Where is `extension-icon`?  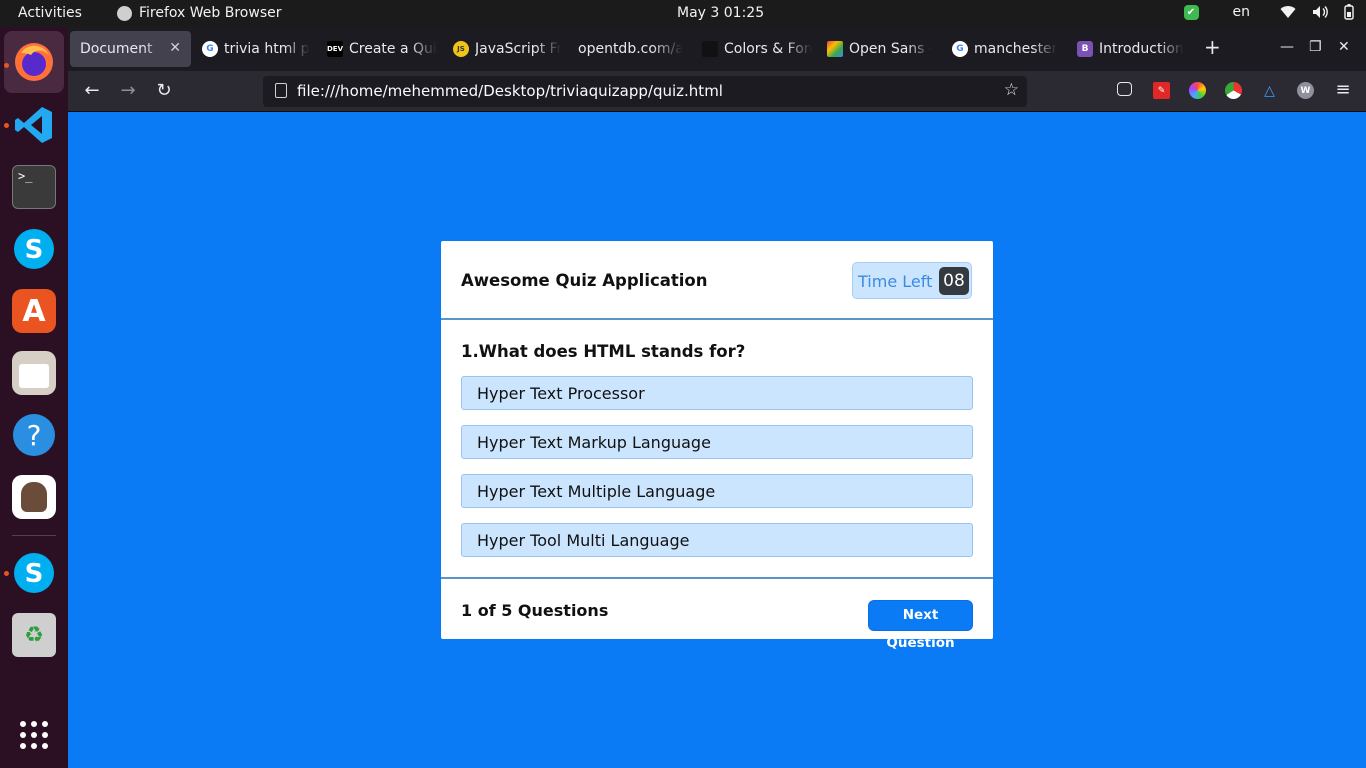 extension-icon is located at coordinates (1233, 90).